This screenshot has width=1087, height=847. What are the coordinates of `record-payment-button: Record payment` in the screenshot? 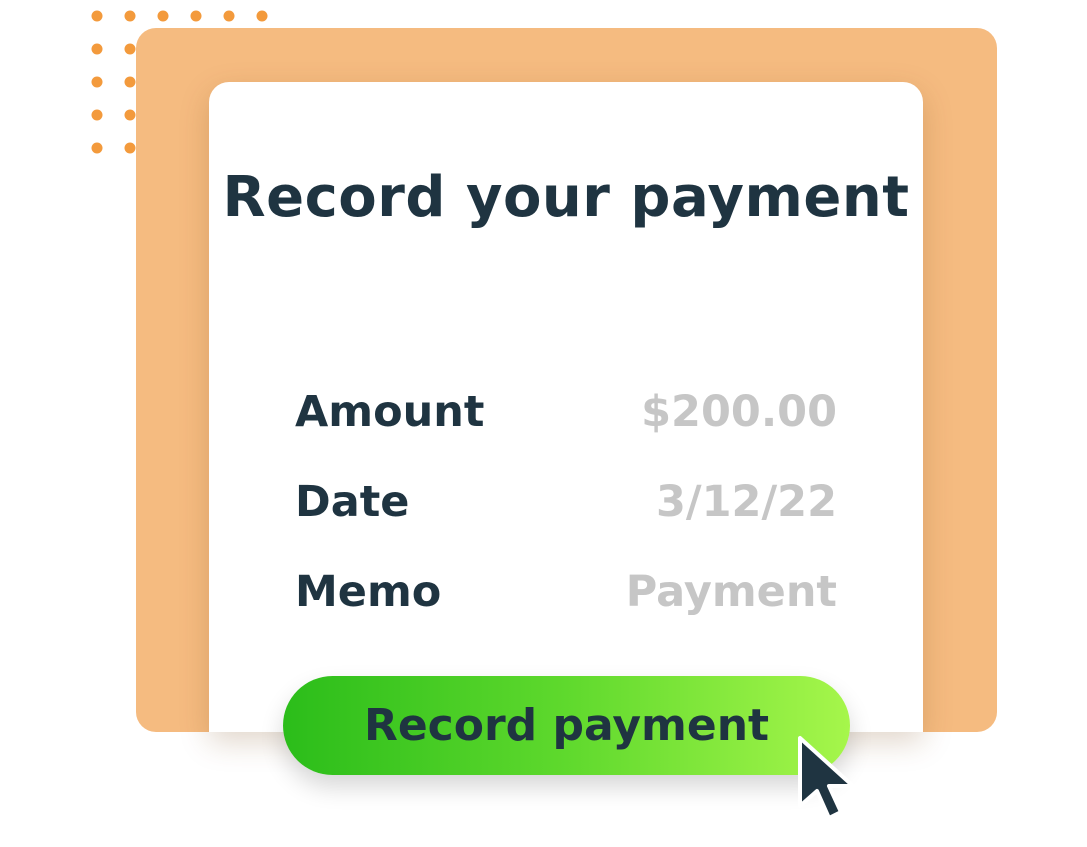 It's located at (566, 725).